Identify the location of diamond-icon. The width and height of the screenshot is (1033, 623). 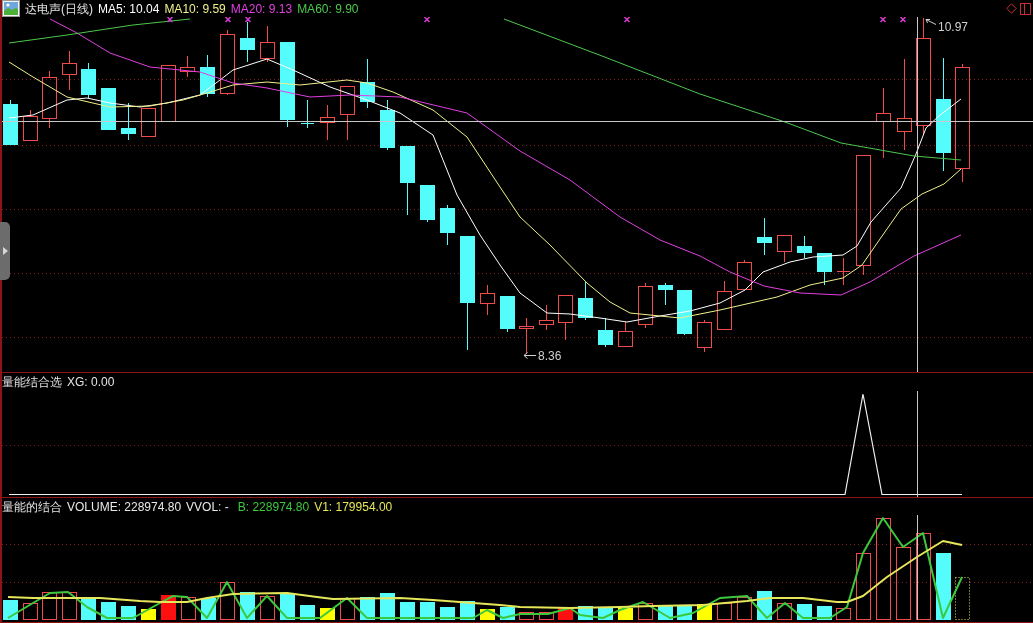
(1011, 8).